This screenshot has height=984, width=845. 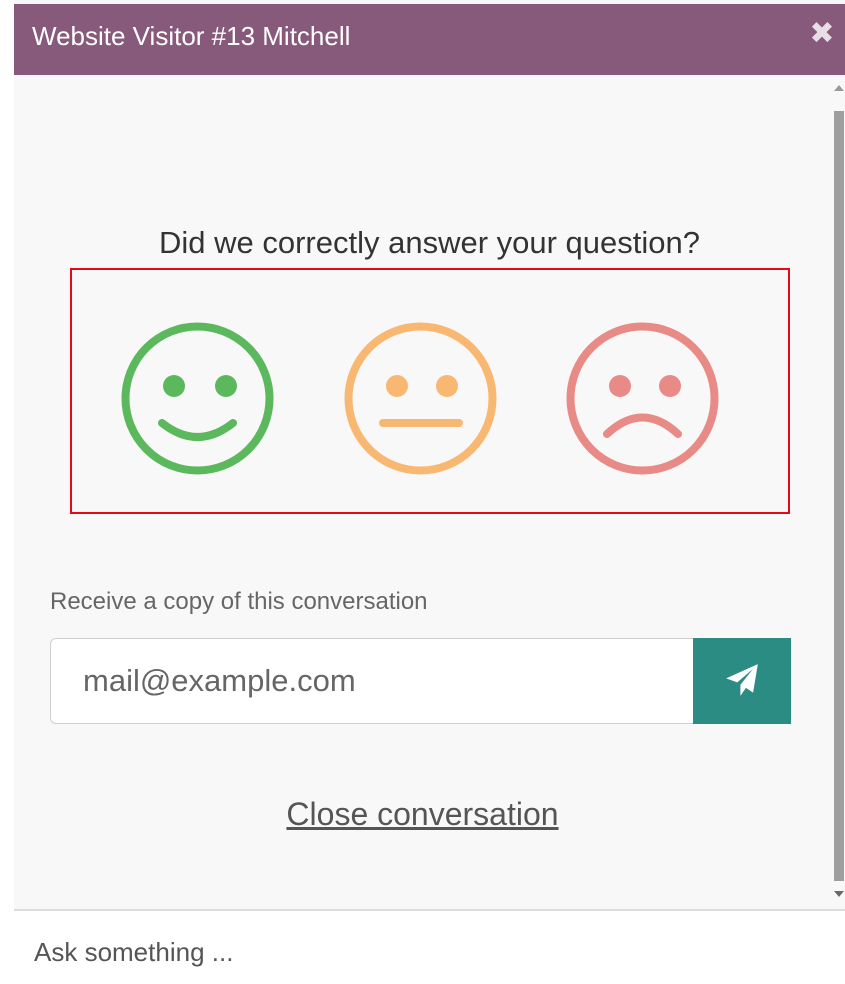 I want to click on paper-plane-icon, so click(x=742, y=681).